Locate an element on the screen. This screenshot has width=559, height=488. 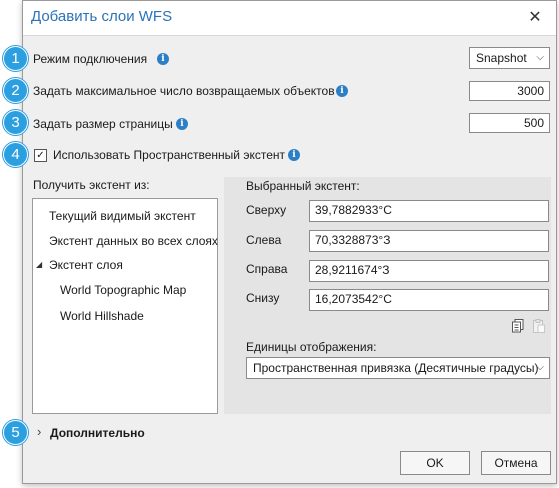
expand-triangle-icon: ◢ is located at coordinates (39, 264).